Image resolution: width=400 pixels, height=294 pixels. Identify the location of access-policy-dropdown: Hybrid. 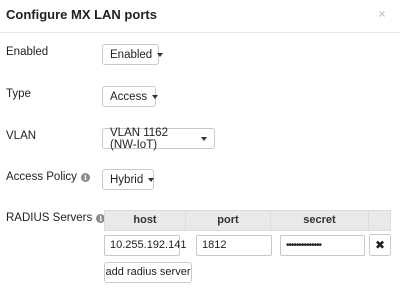
(128, 179).